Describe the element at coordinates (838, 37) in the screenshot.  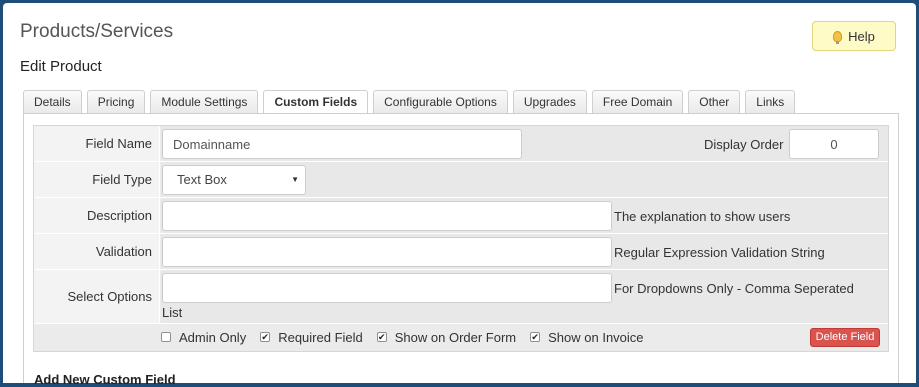
I see `lightbulb-icon` at that location.